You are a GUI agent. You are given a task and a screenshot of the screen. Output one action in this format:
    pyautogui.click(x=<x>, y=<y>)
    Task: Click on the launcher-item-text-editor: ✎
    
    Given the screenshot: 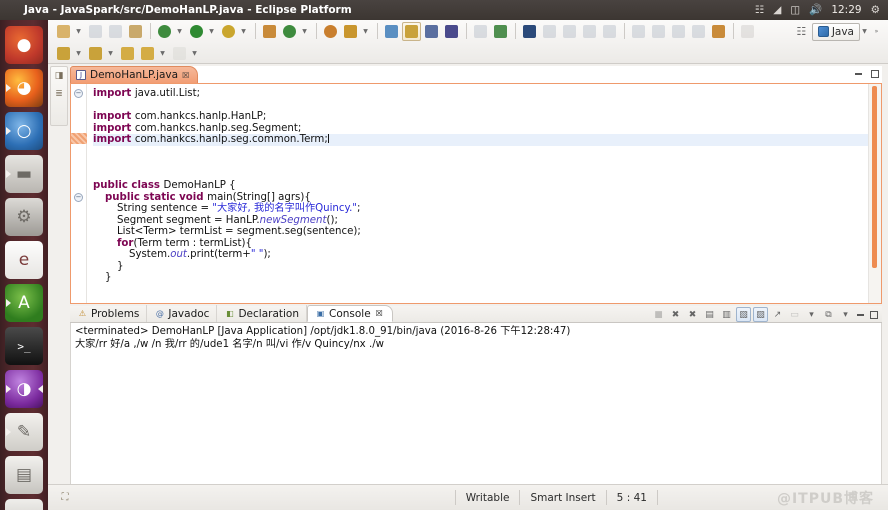 What is the action you would take?
    pyautogui.click(x=24, y=432)
    